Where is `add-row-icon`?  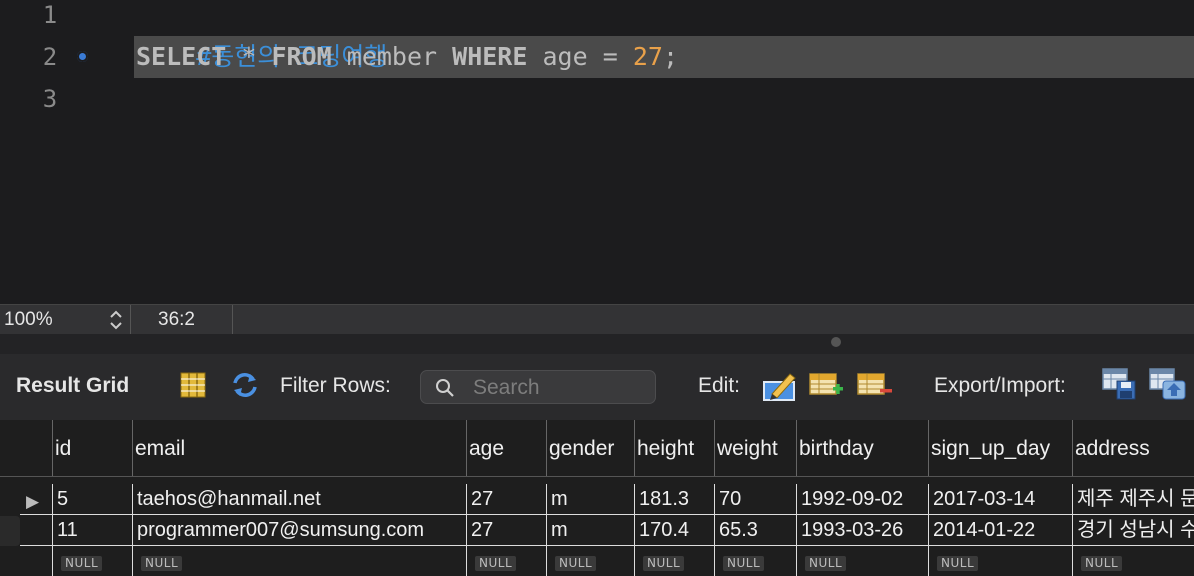
add-row-icon is located at coordinates (827, 385).